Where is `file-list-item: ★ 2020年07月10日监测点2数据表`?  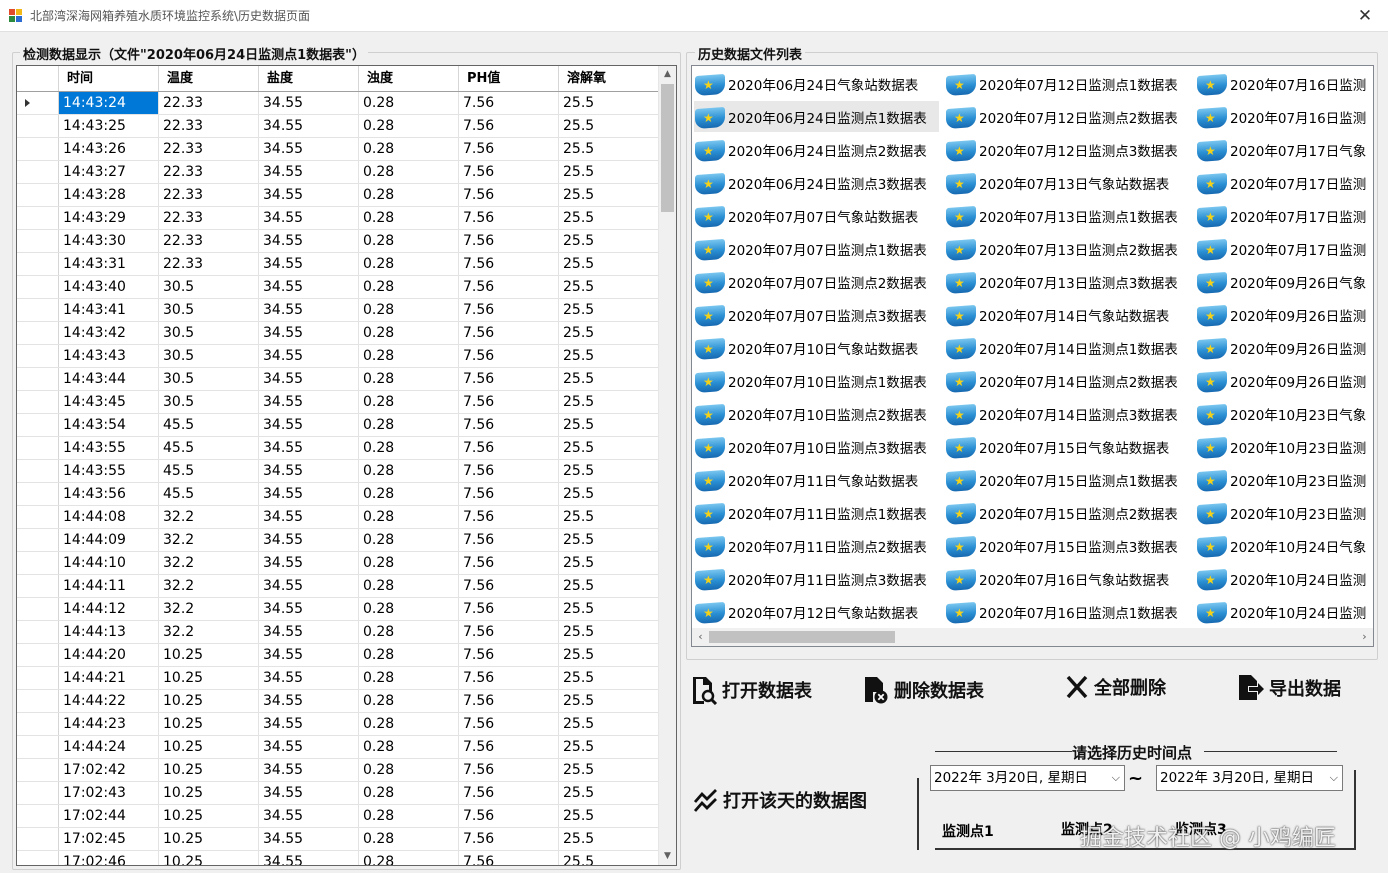 file-list-item: ★ 2020年07月10日监测点2数据表 is located at coordinates (816, 413).